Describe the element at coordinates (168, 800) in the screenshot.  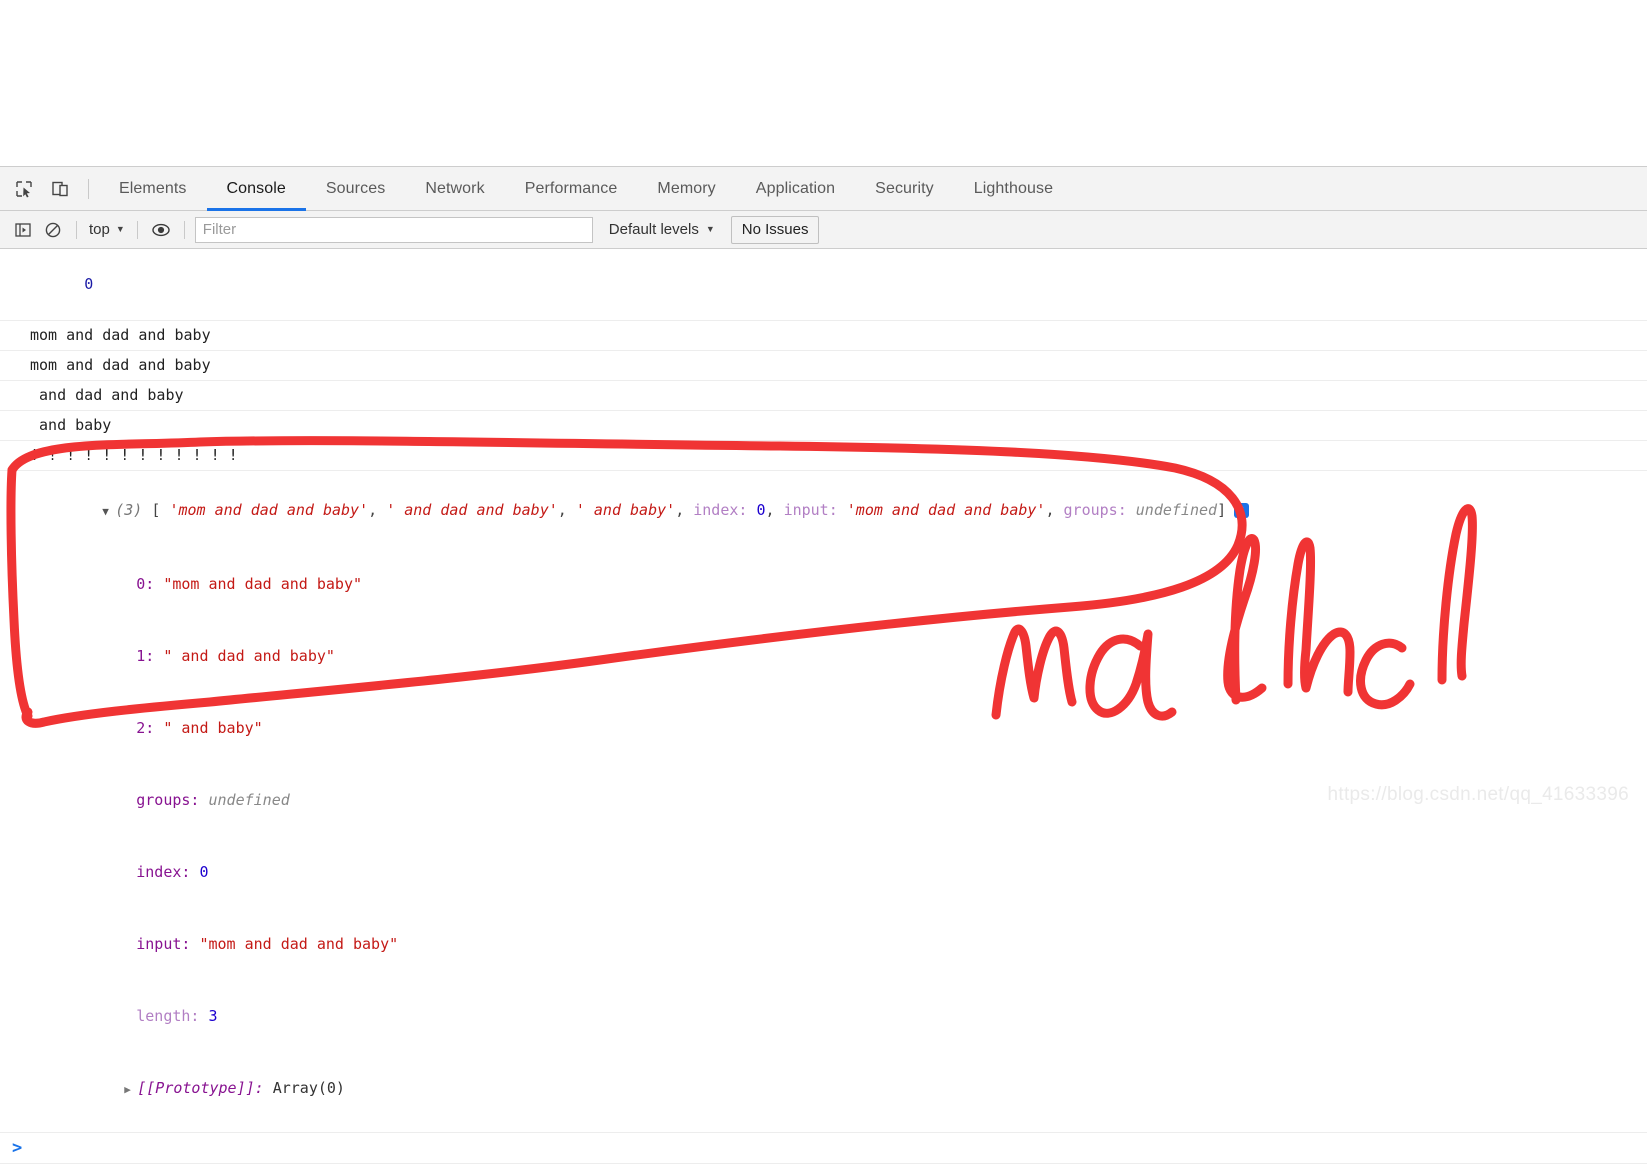
I see `property-key: groups:` at that location.